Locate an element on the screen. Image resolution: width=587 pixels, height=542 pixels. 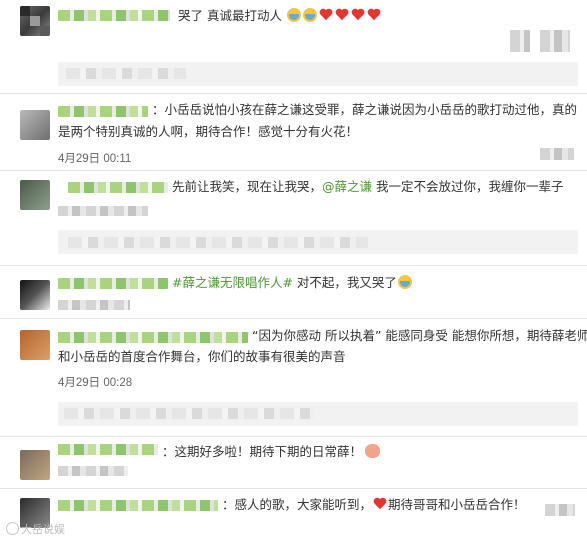
comment-text: #薛之谦无限唱作人# 对不起，我又哭了 is located at coordinates (292, 283).